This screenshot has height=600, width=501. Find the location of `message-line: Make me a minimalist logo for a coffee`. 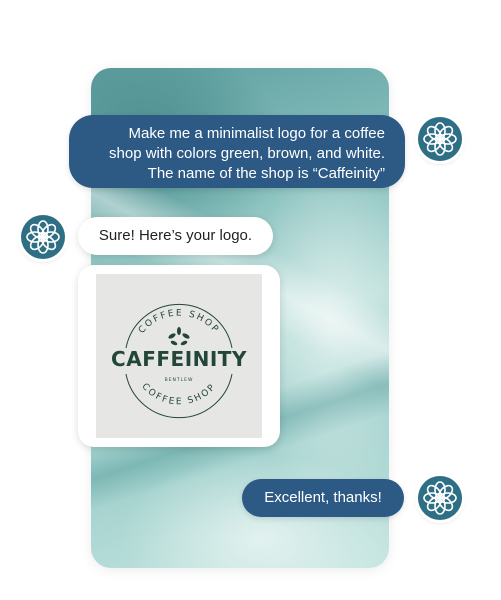

message-line: Make me a minimalist logo for a coffee is located at coordinates (256, 133).